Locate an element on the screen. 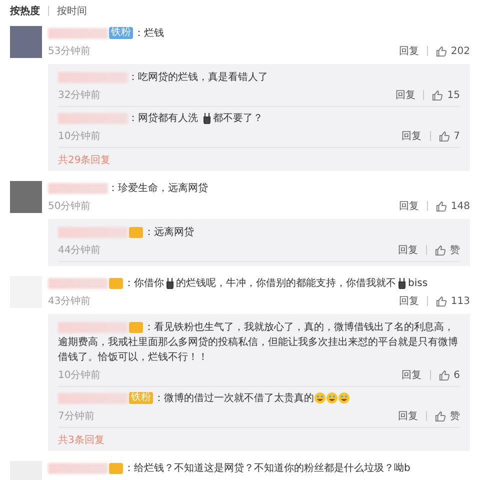 This screenshot has width=480, height=480. comment-text: ：珍爱生命，远离网贷 is located at coordinates (259, 188).